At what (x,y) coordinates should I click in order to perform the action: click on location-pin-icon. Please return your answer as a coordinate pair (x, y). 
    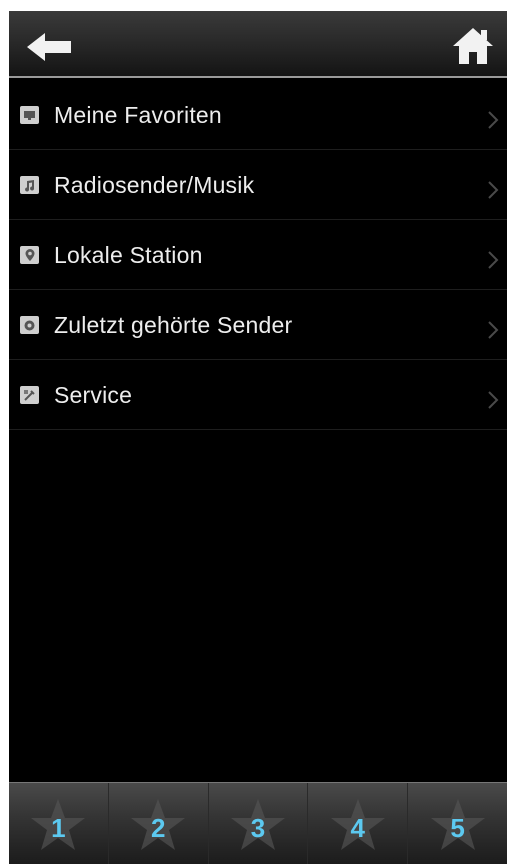
    Looking at the image, I should click on (29, 255).